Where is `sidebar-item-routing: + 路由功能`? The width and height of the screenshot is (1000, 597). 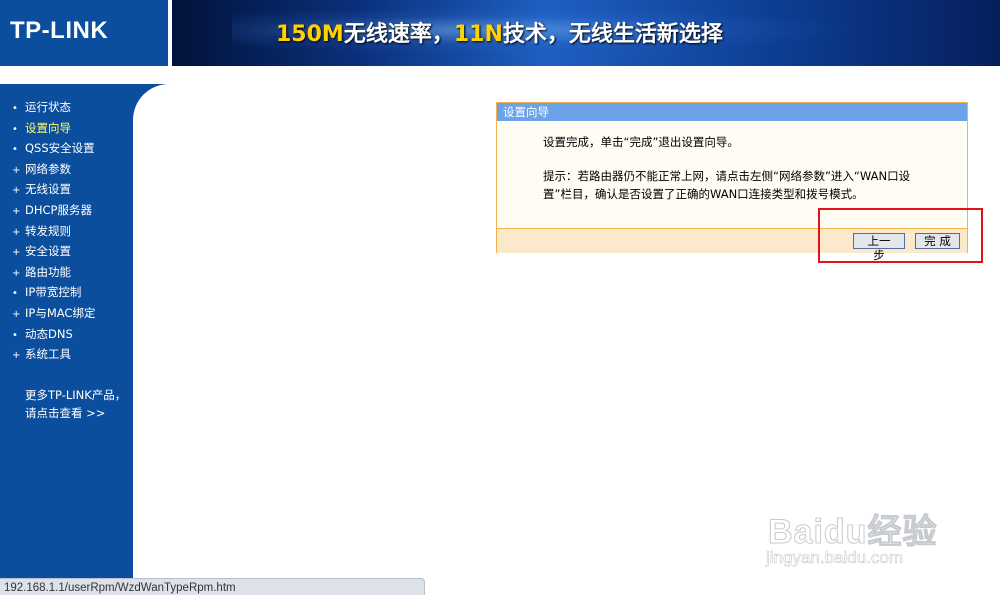 sidebar-item-routing: + 路由功能 is located at coordinates (53, 272).